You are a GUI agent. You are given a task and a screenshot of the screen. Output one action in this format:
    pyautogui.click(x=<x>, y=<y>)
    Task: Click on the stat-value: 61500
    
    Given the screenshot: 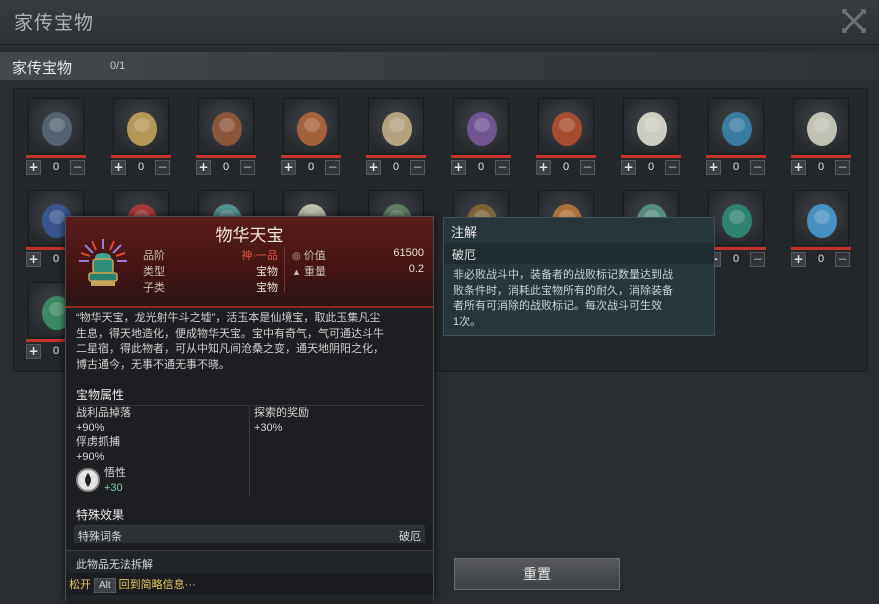 What is the action you would take?
    pyautogui.click(x=408, y=253)
    